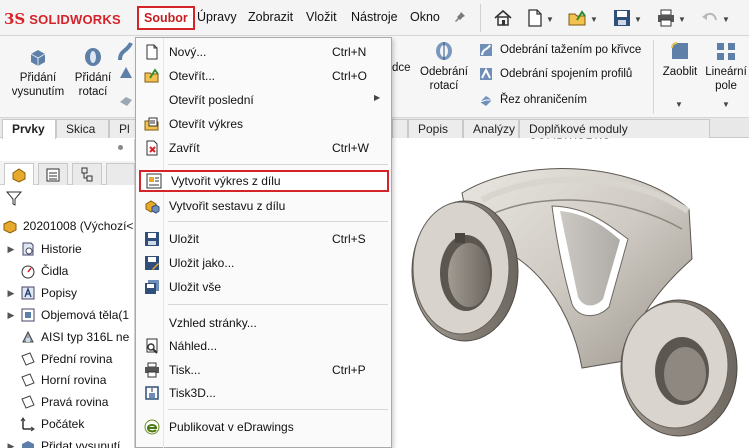  I want to click on menu-soubor: Soubor, so click(166, 18).